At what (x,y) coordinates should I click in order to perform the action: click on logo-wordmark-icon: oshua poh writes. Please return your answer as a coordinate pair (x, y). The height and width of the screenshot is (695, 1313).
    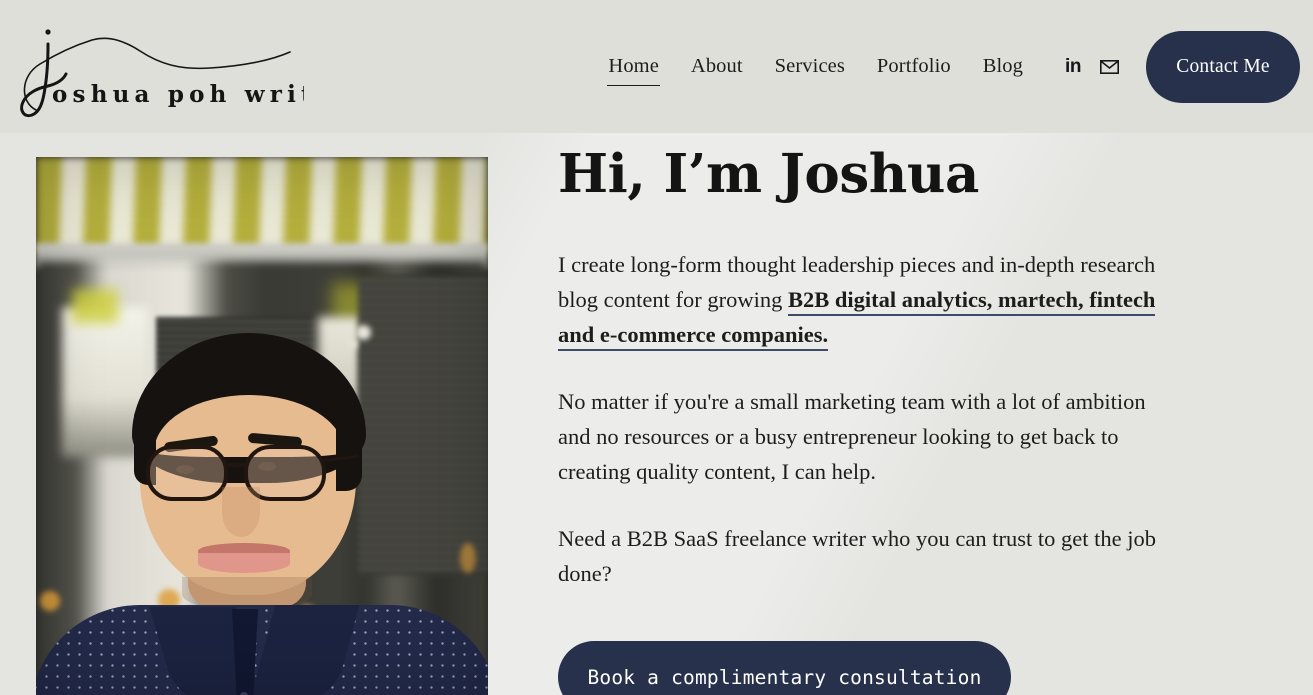
    Looking at the image, I should click on (159, 69).